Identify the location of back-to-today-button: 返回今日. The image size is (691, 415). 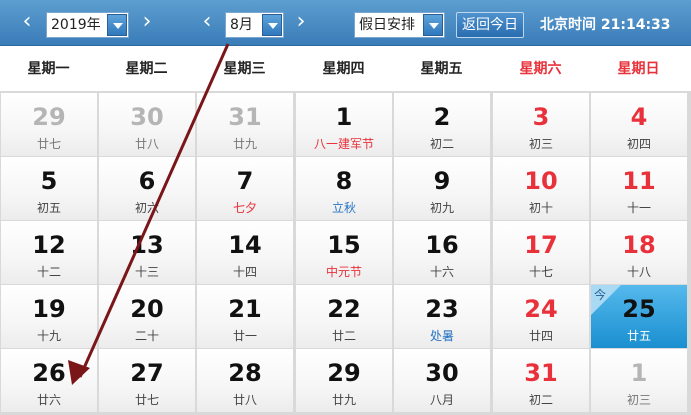
(490, 25).